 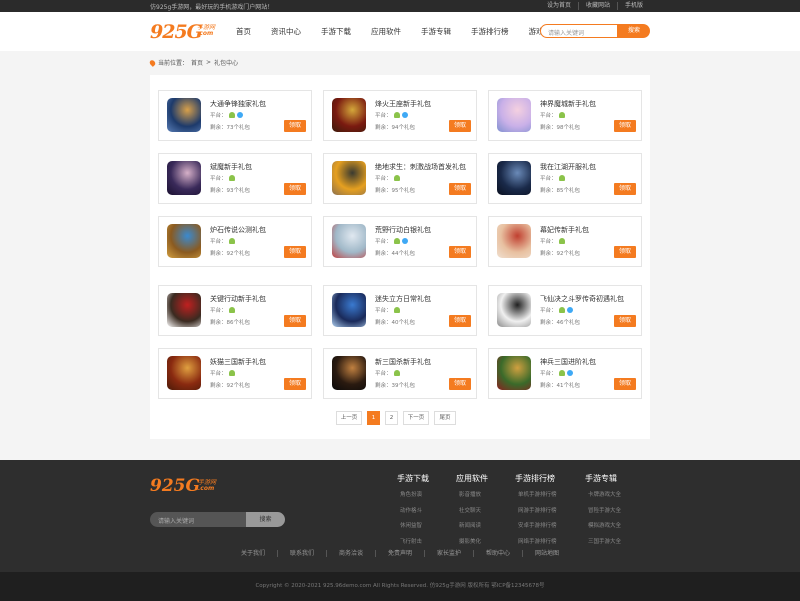 I want to click on prev-page-button: 上一页, so click(x=349, y=418).